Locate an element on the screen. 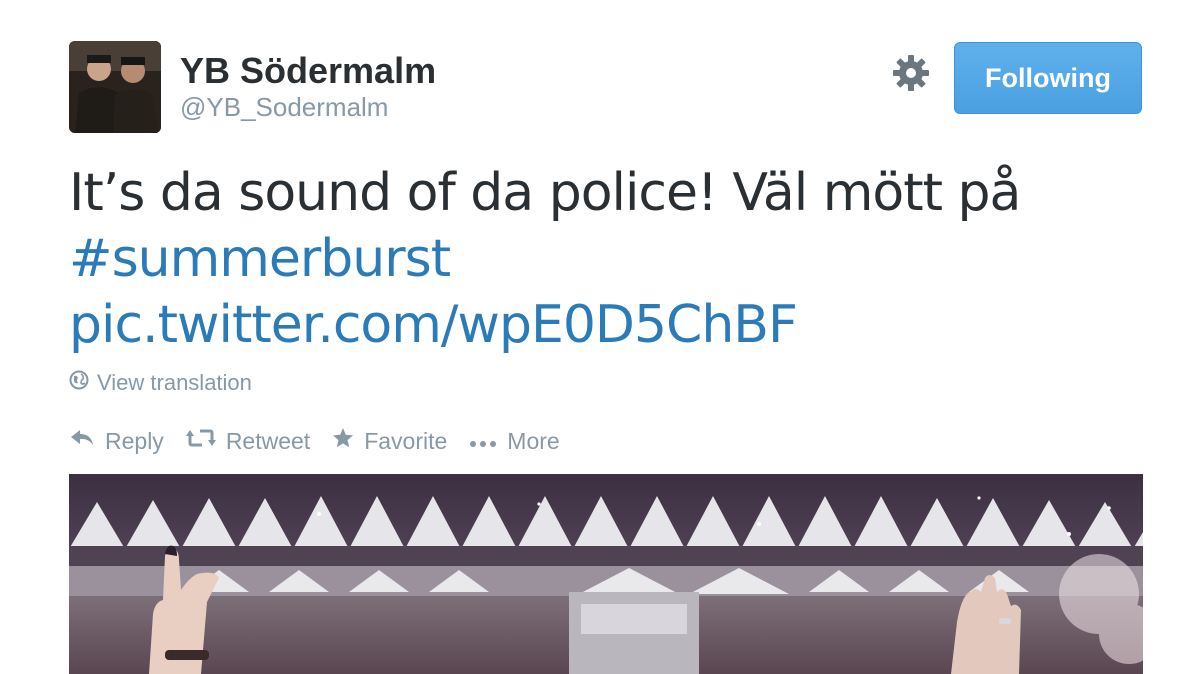 This screenshot has height=674, width=1200. retweet-label: Retweet is located at coordinates (268, 440).